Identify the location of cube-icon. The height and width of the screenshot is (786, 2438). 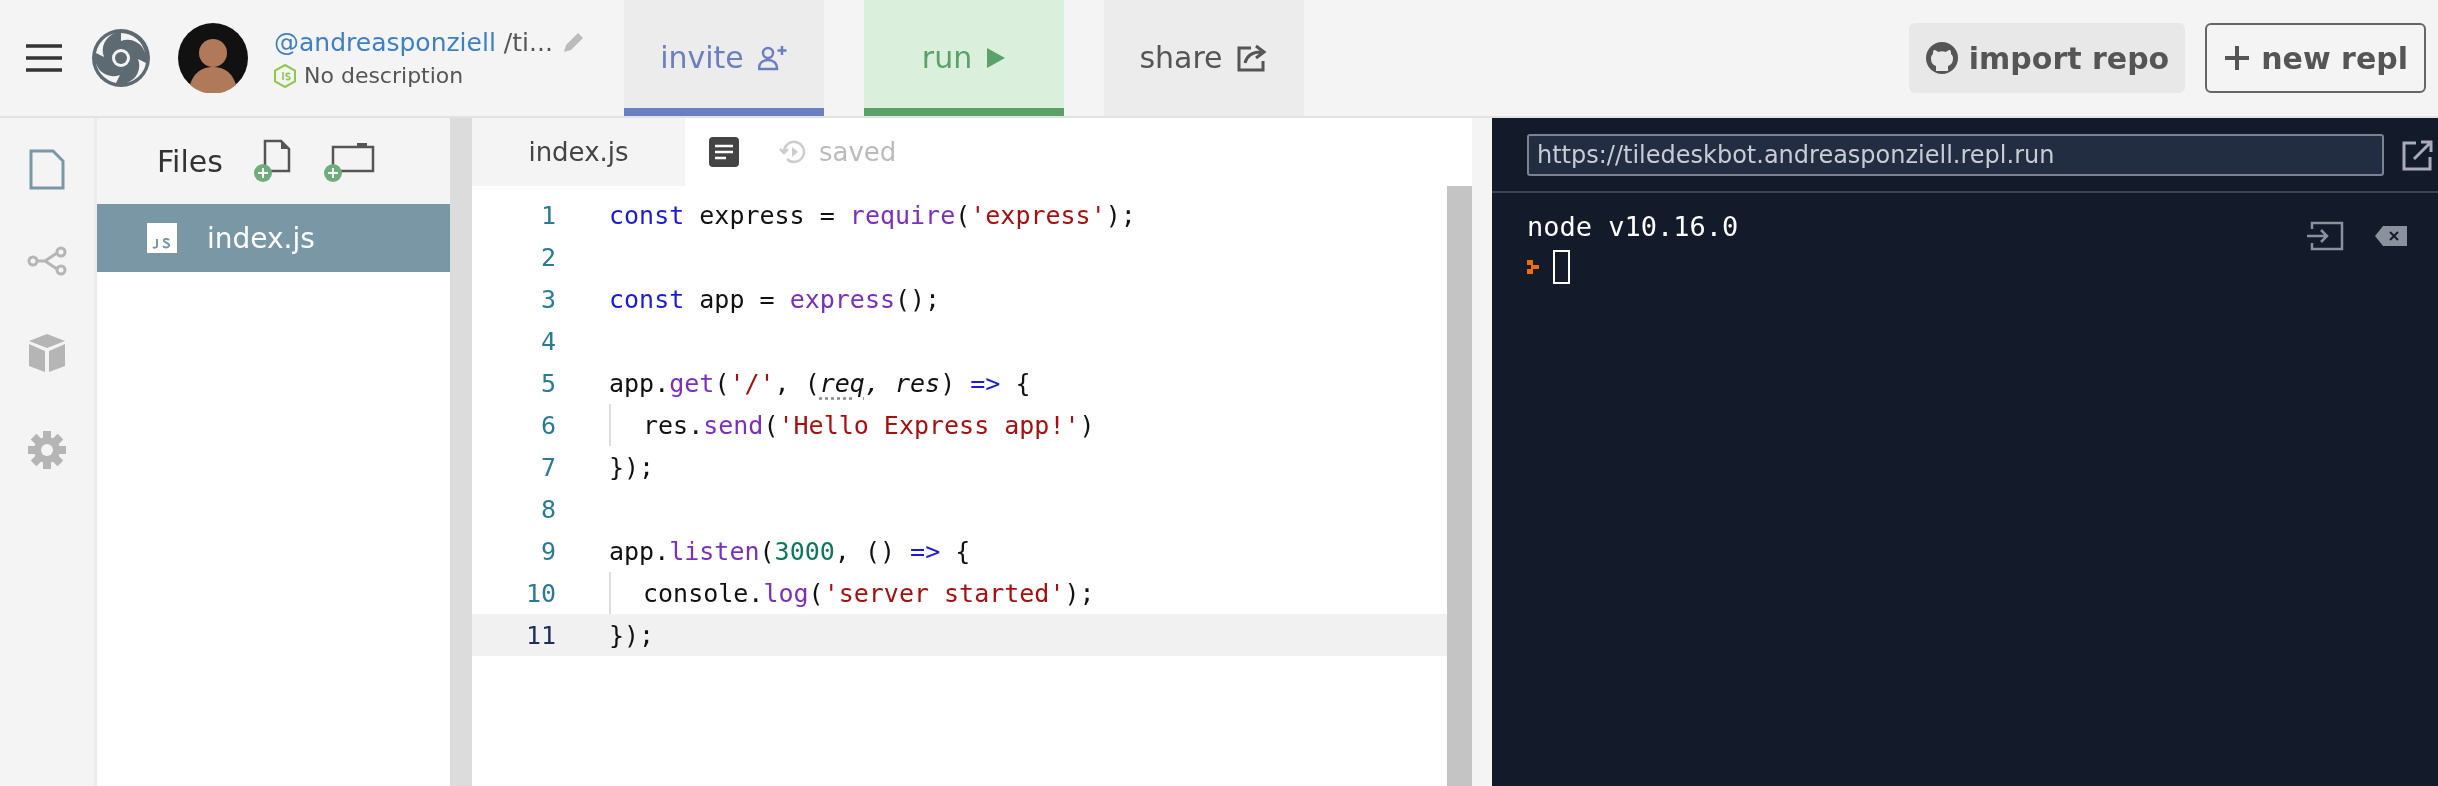
(47, 353).